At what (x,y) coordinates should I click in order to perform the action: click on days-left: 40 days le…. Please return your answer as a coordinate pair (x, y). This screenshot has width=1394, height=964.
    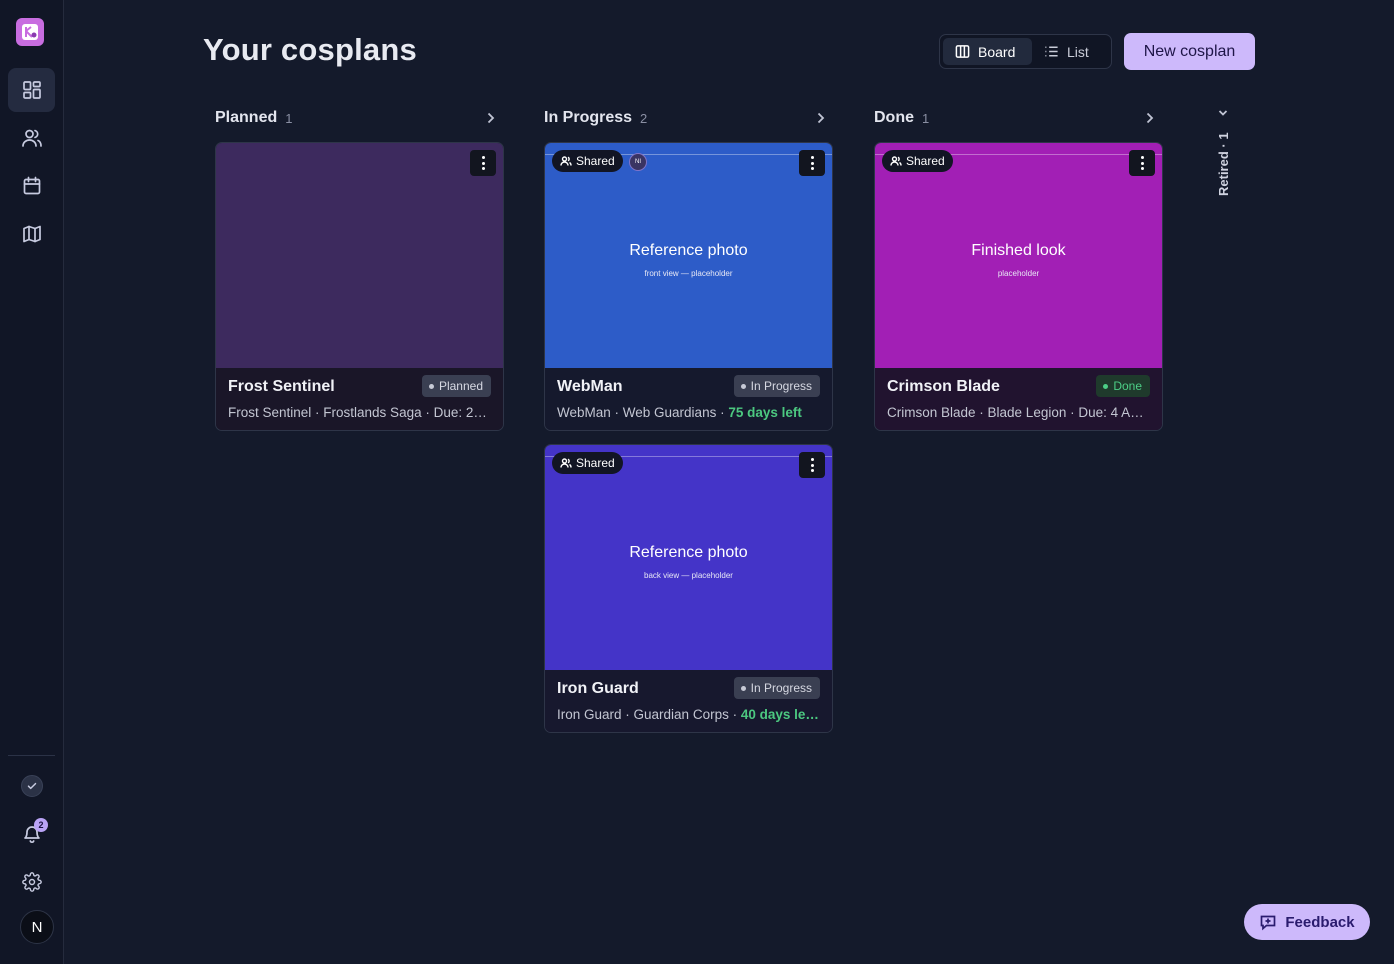
    Looking at the image, I should click on (779, 714).